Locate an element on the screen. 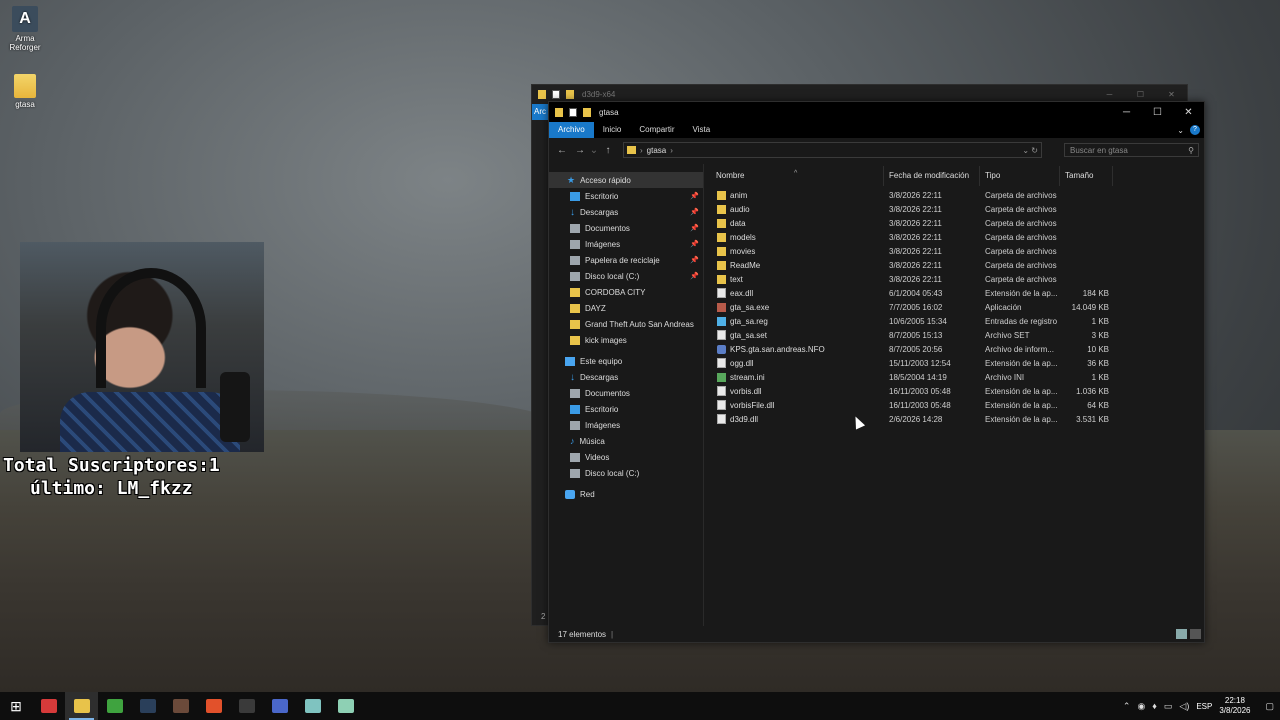  file-name: data is located at coordinates (738, 223).